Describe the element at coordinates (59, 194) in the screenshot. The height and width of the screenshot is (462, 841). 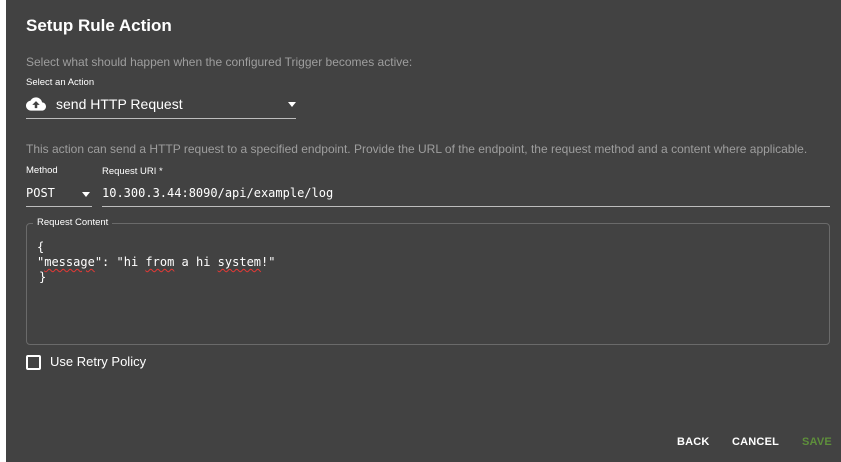
I see `method-select: POST` at that location.